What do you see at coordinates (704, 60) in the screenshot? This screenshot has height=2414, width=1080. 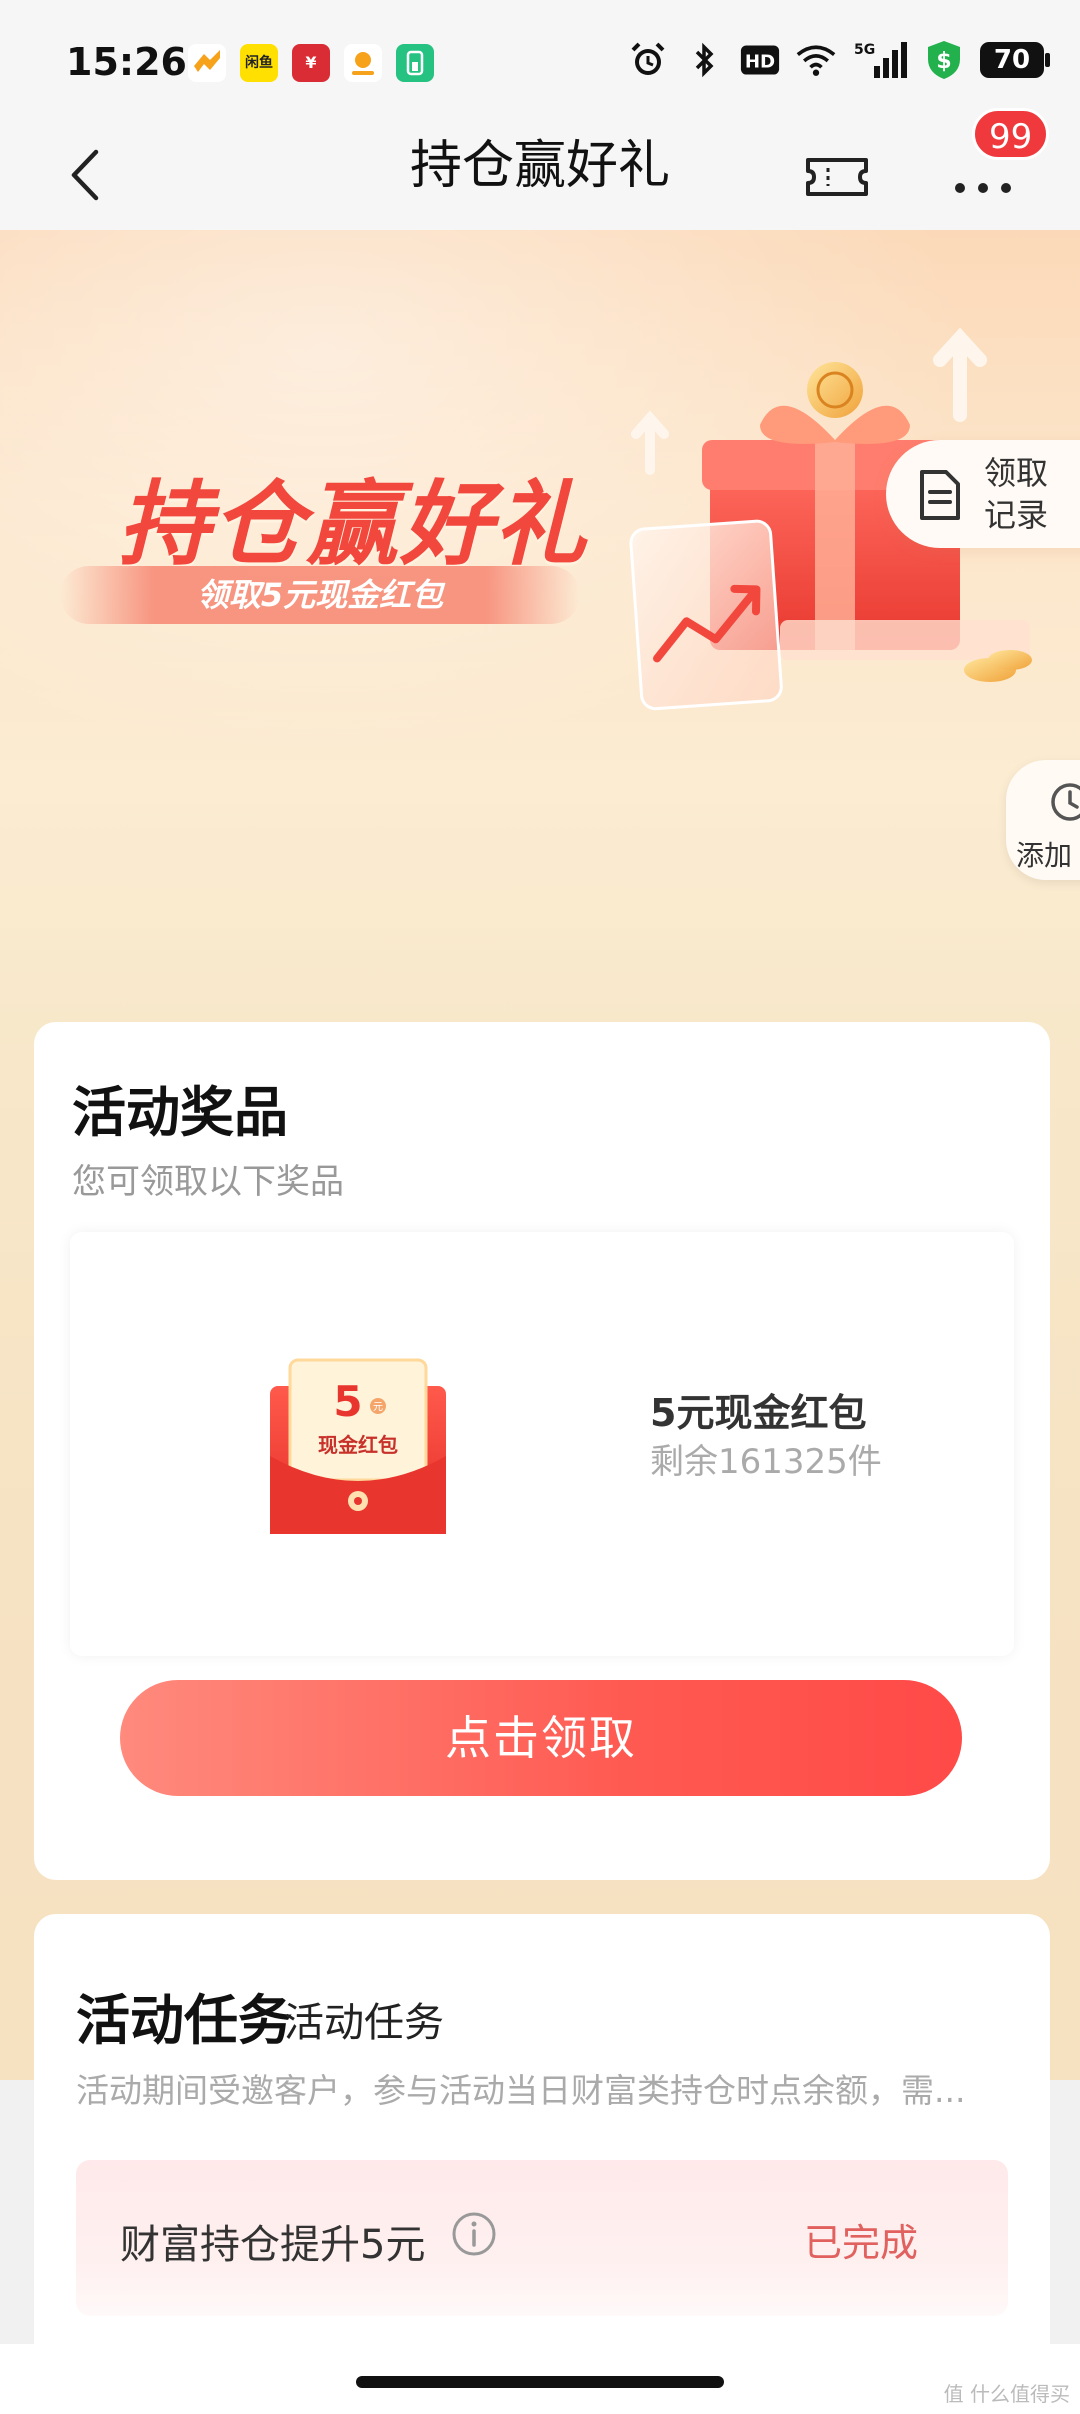 I see `bluetooth-icon` at bounding box center [704, 60].